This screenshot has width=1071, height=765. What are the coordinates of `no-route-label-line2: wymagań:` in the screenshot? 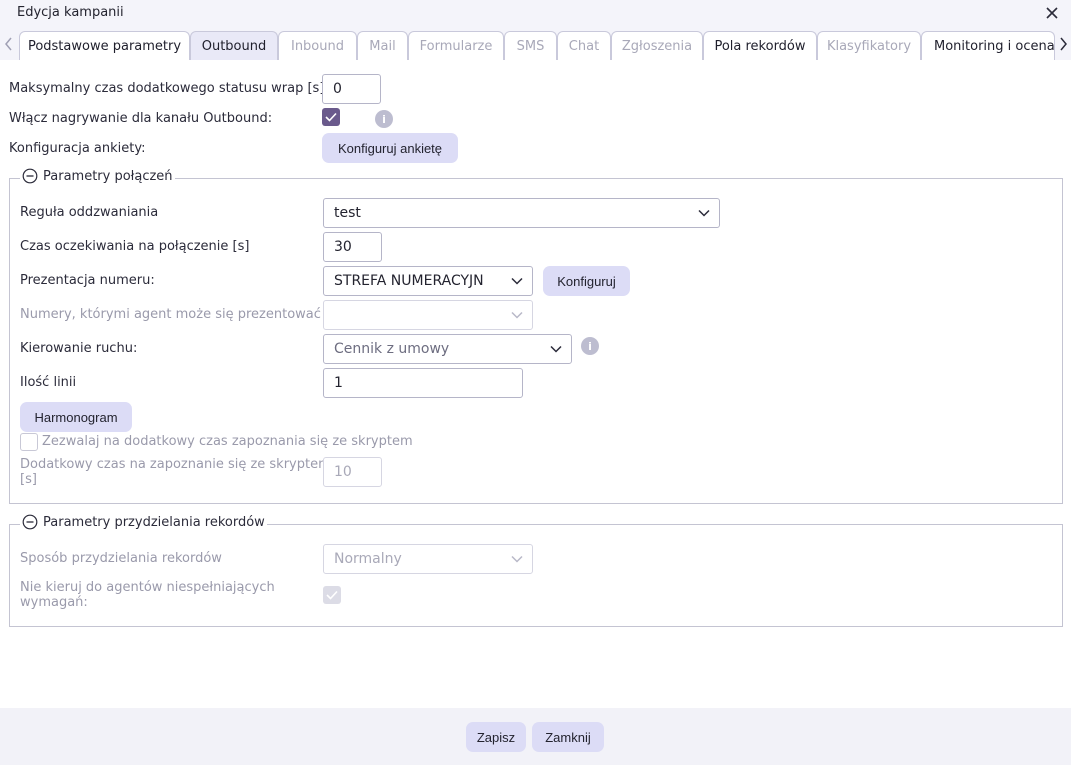 It's located at (54, 602).